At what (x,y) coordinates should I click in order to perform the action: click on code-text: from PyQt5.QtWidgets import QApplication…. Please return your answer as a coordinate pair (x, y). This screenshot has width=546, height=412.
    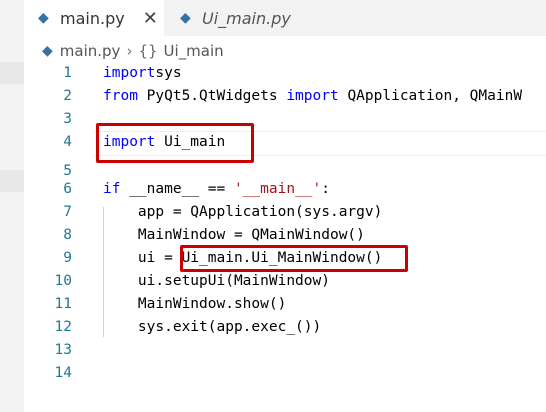
    Looking at the image, I should click on (312, 96).